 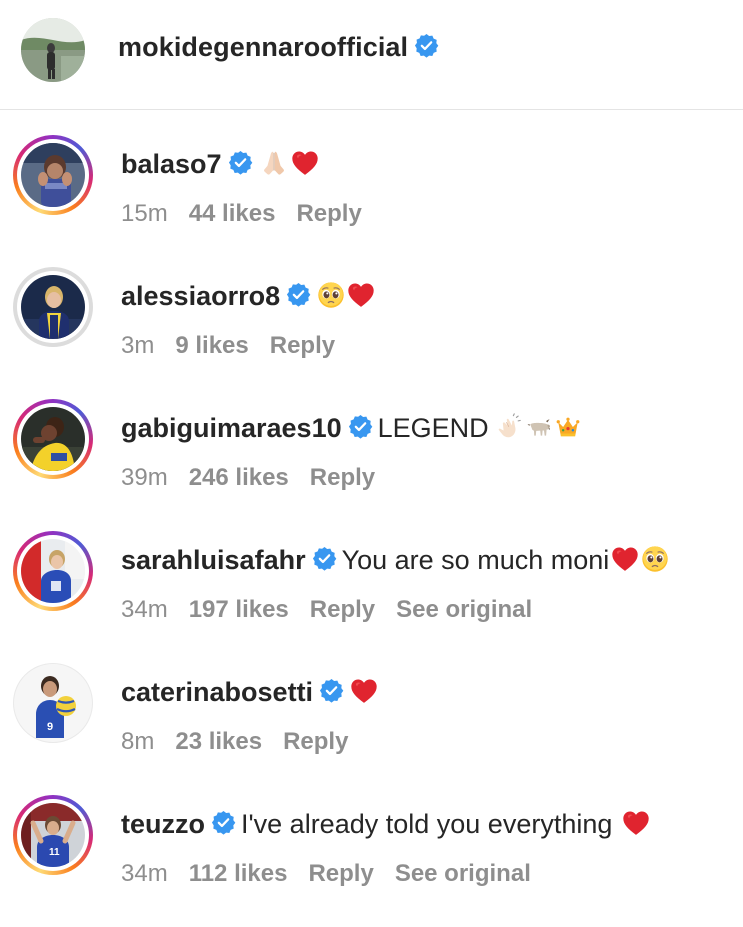 What do you see at coordinates (218, 741) in the screenshot?
I see `likes-count: 23 likes` at bounding box center [218, 741].